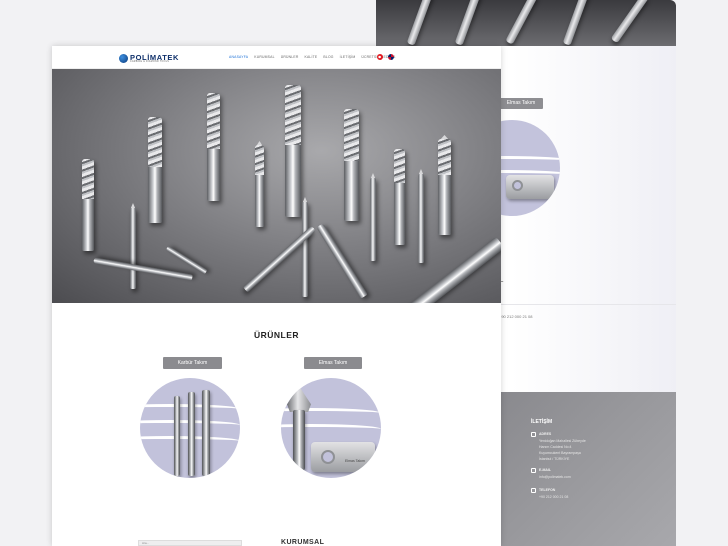 This screenshot has height=546, width=728. I want to click on nav-item-urunler: ÜRÜNLER, so click(290, 57).